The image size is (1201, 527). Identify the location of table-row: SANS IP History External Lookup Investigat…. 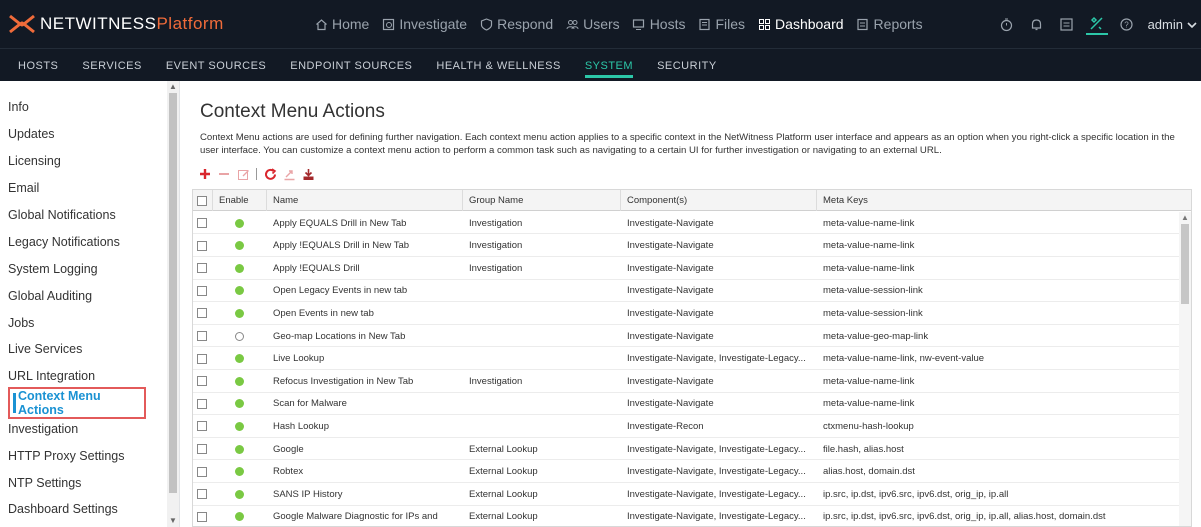
(687, 494).